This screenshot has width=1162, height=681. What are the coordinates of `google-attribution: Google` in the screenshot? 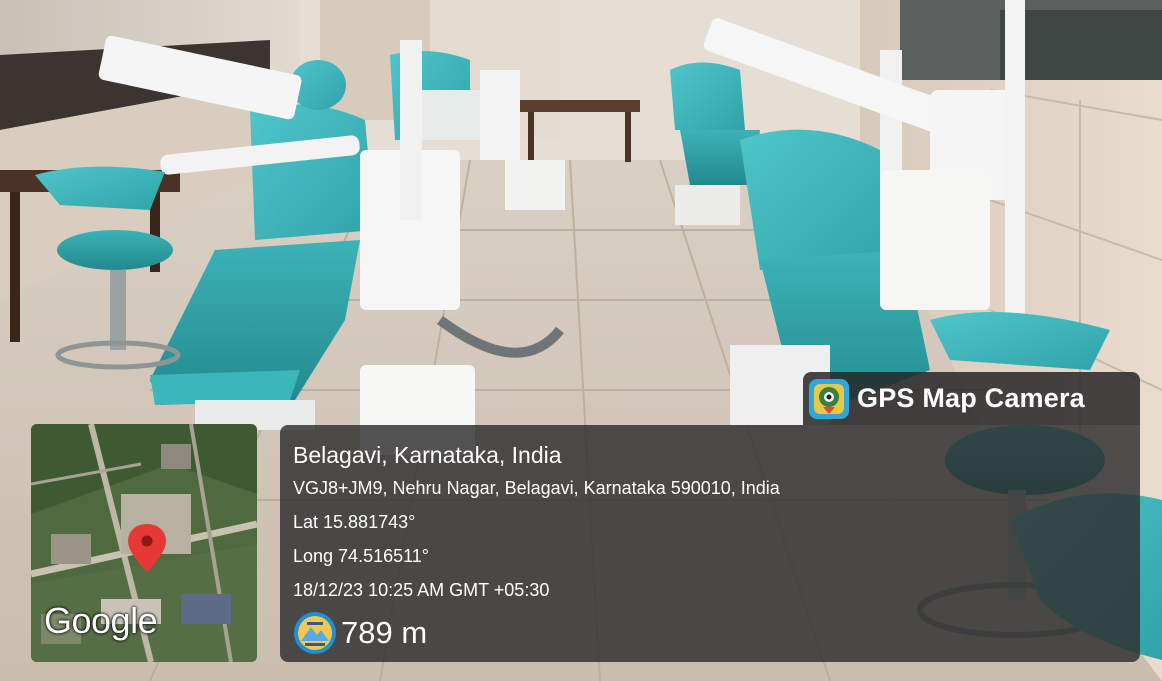 It's located at (101, 620).